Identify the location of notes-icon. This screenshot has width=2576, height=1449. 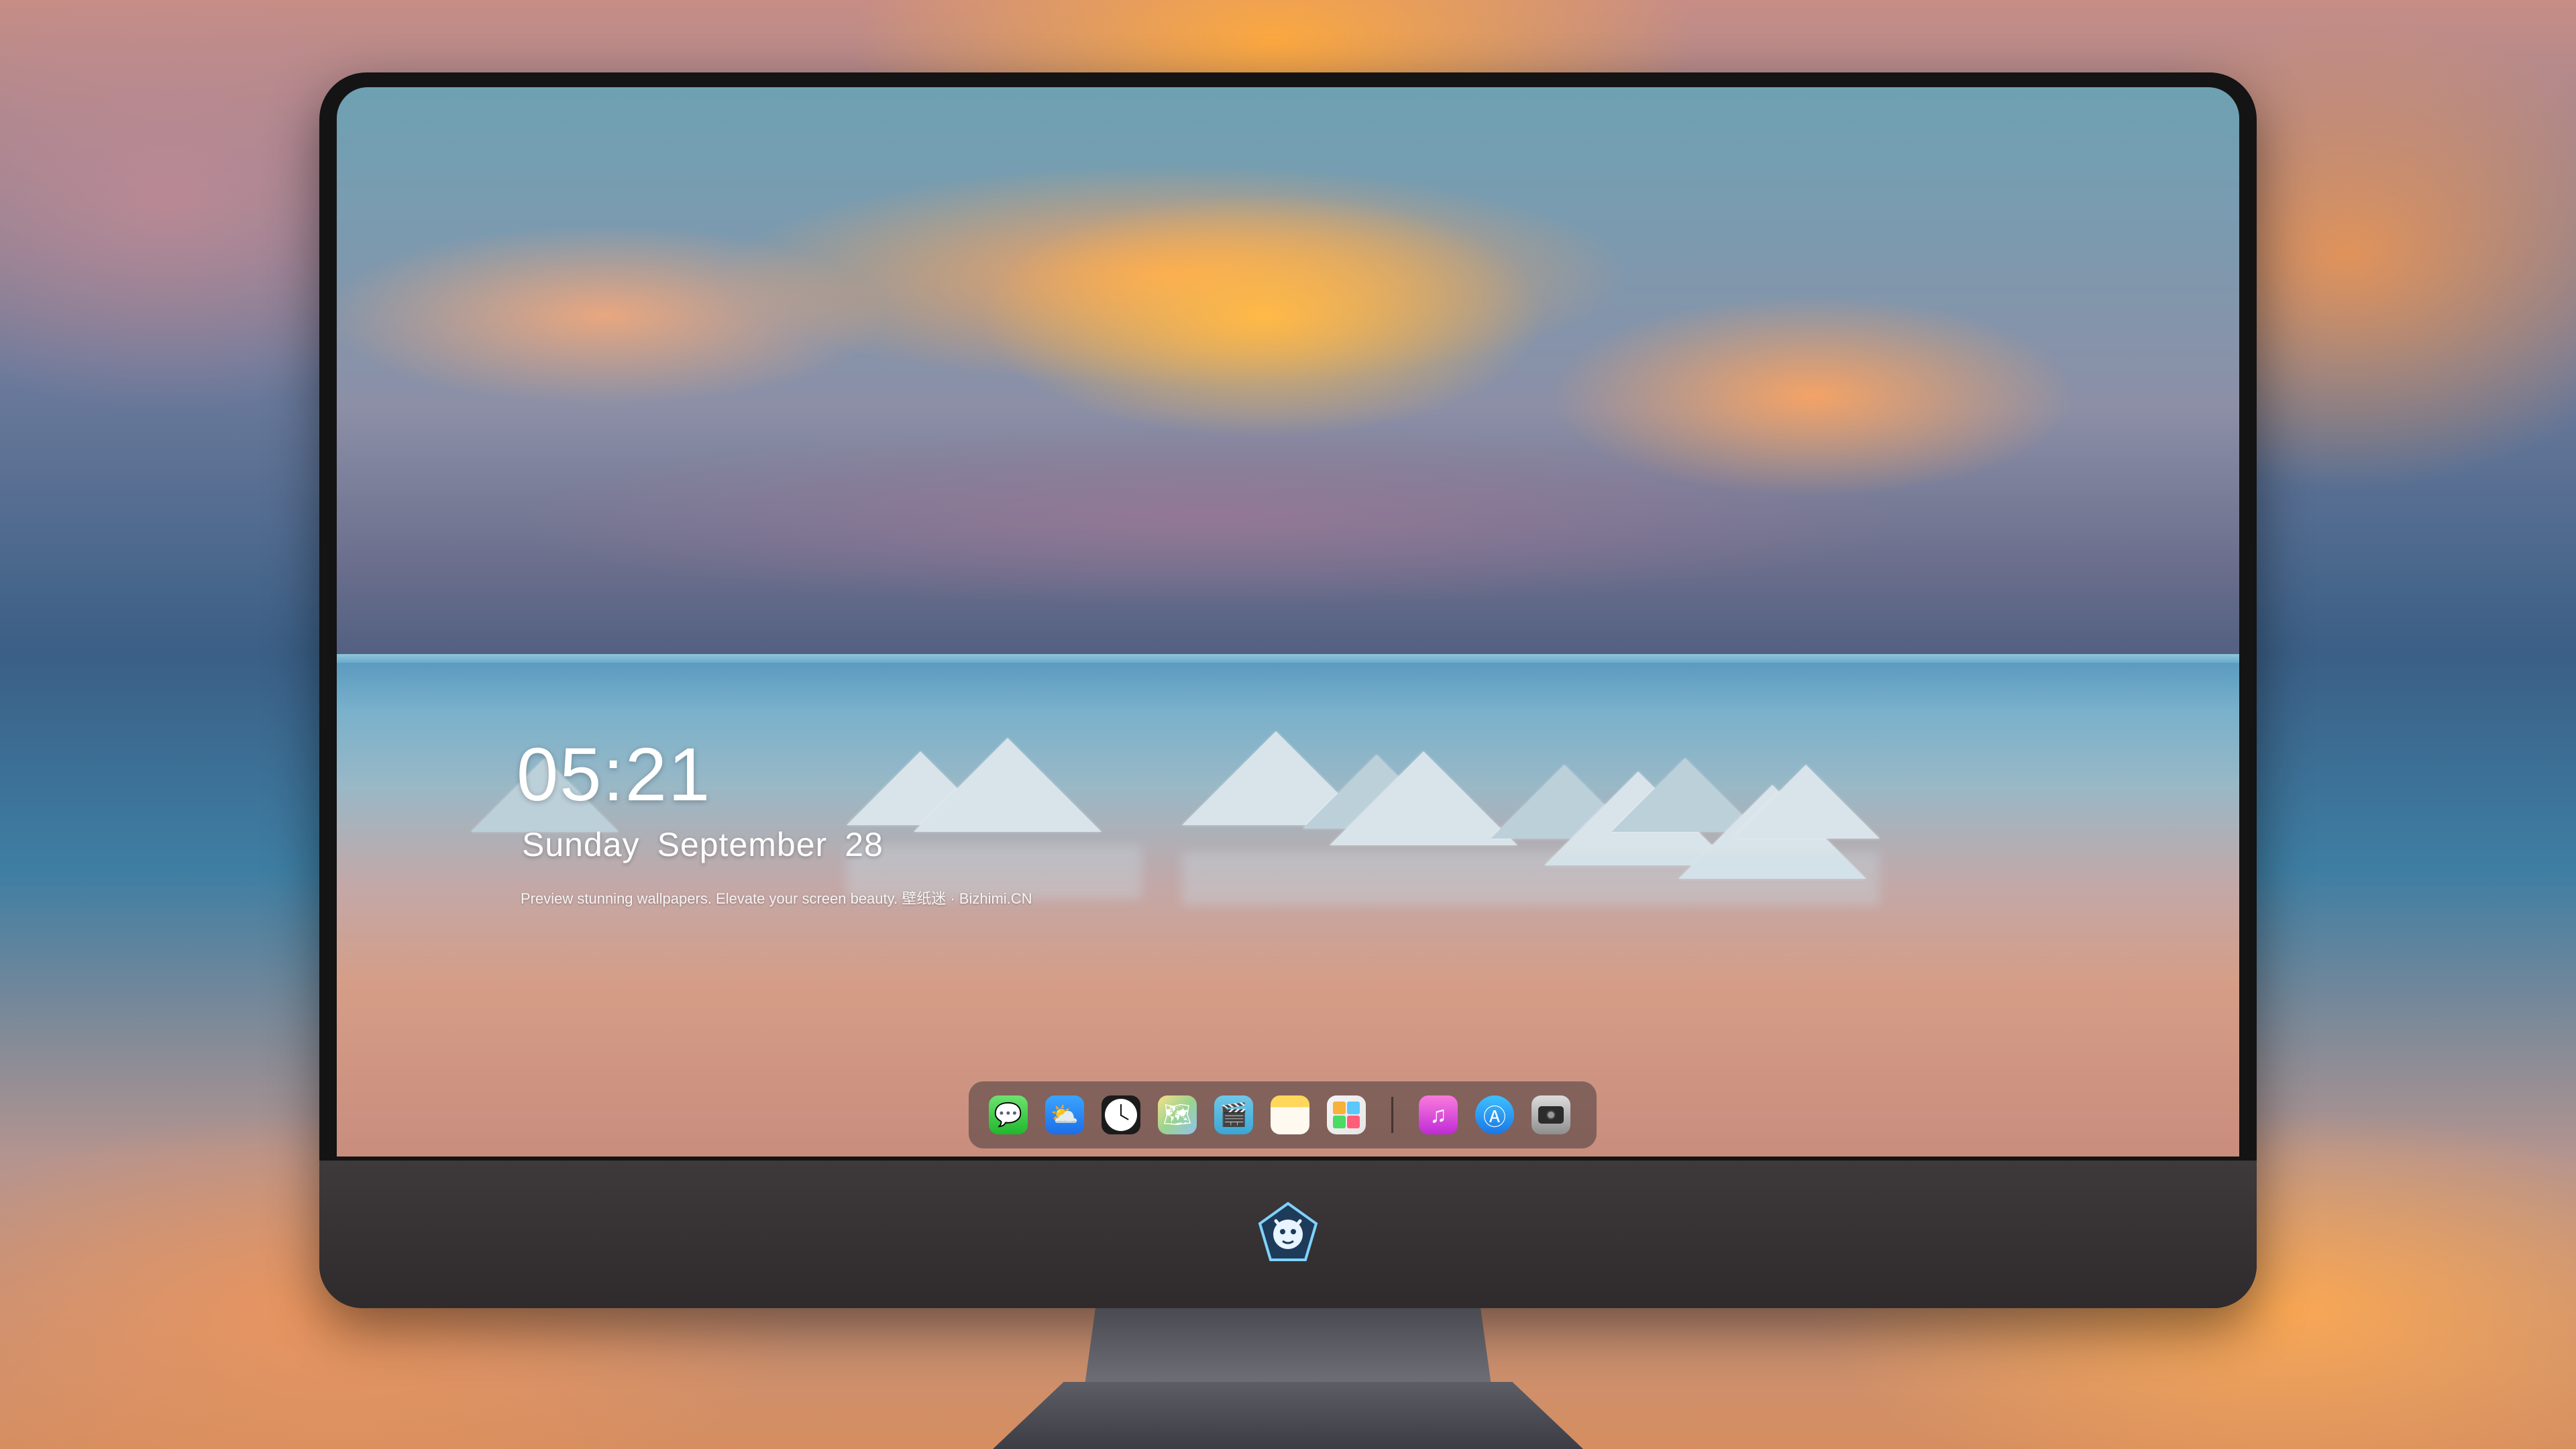
(1290, 1114).